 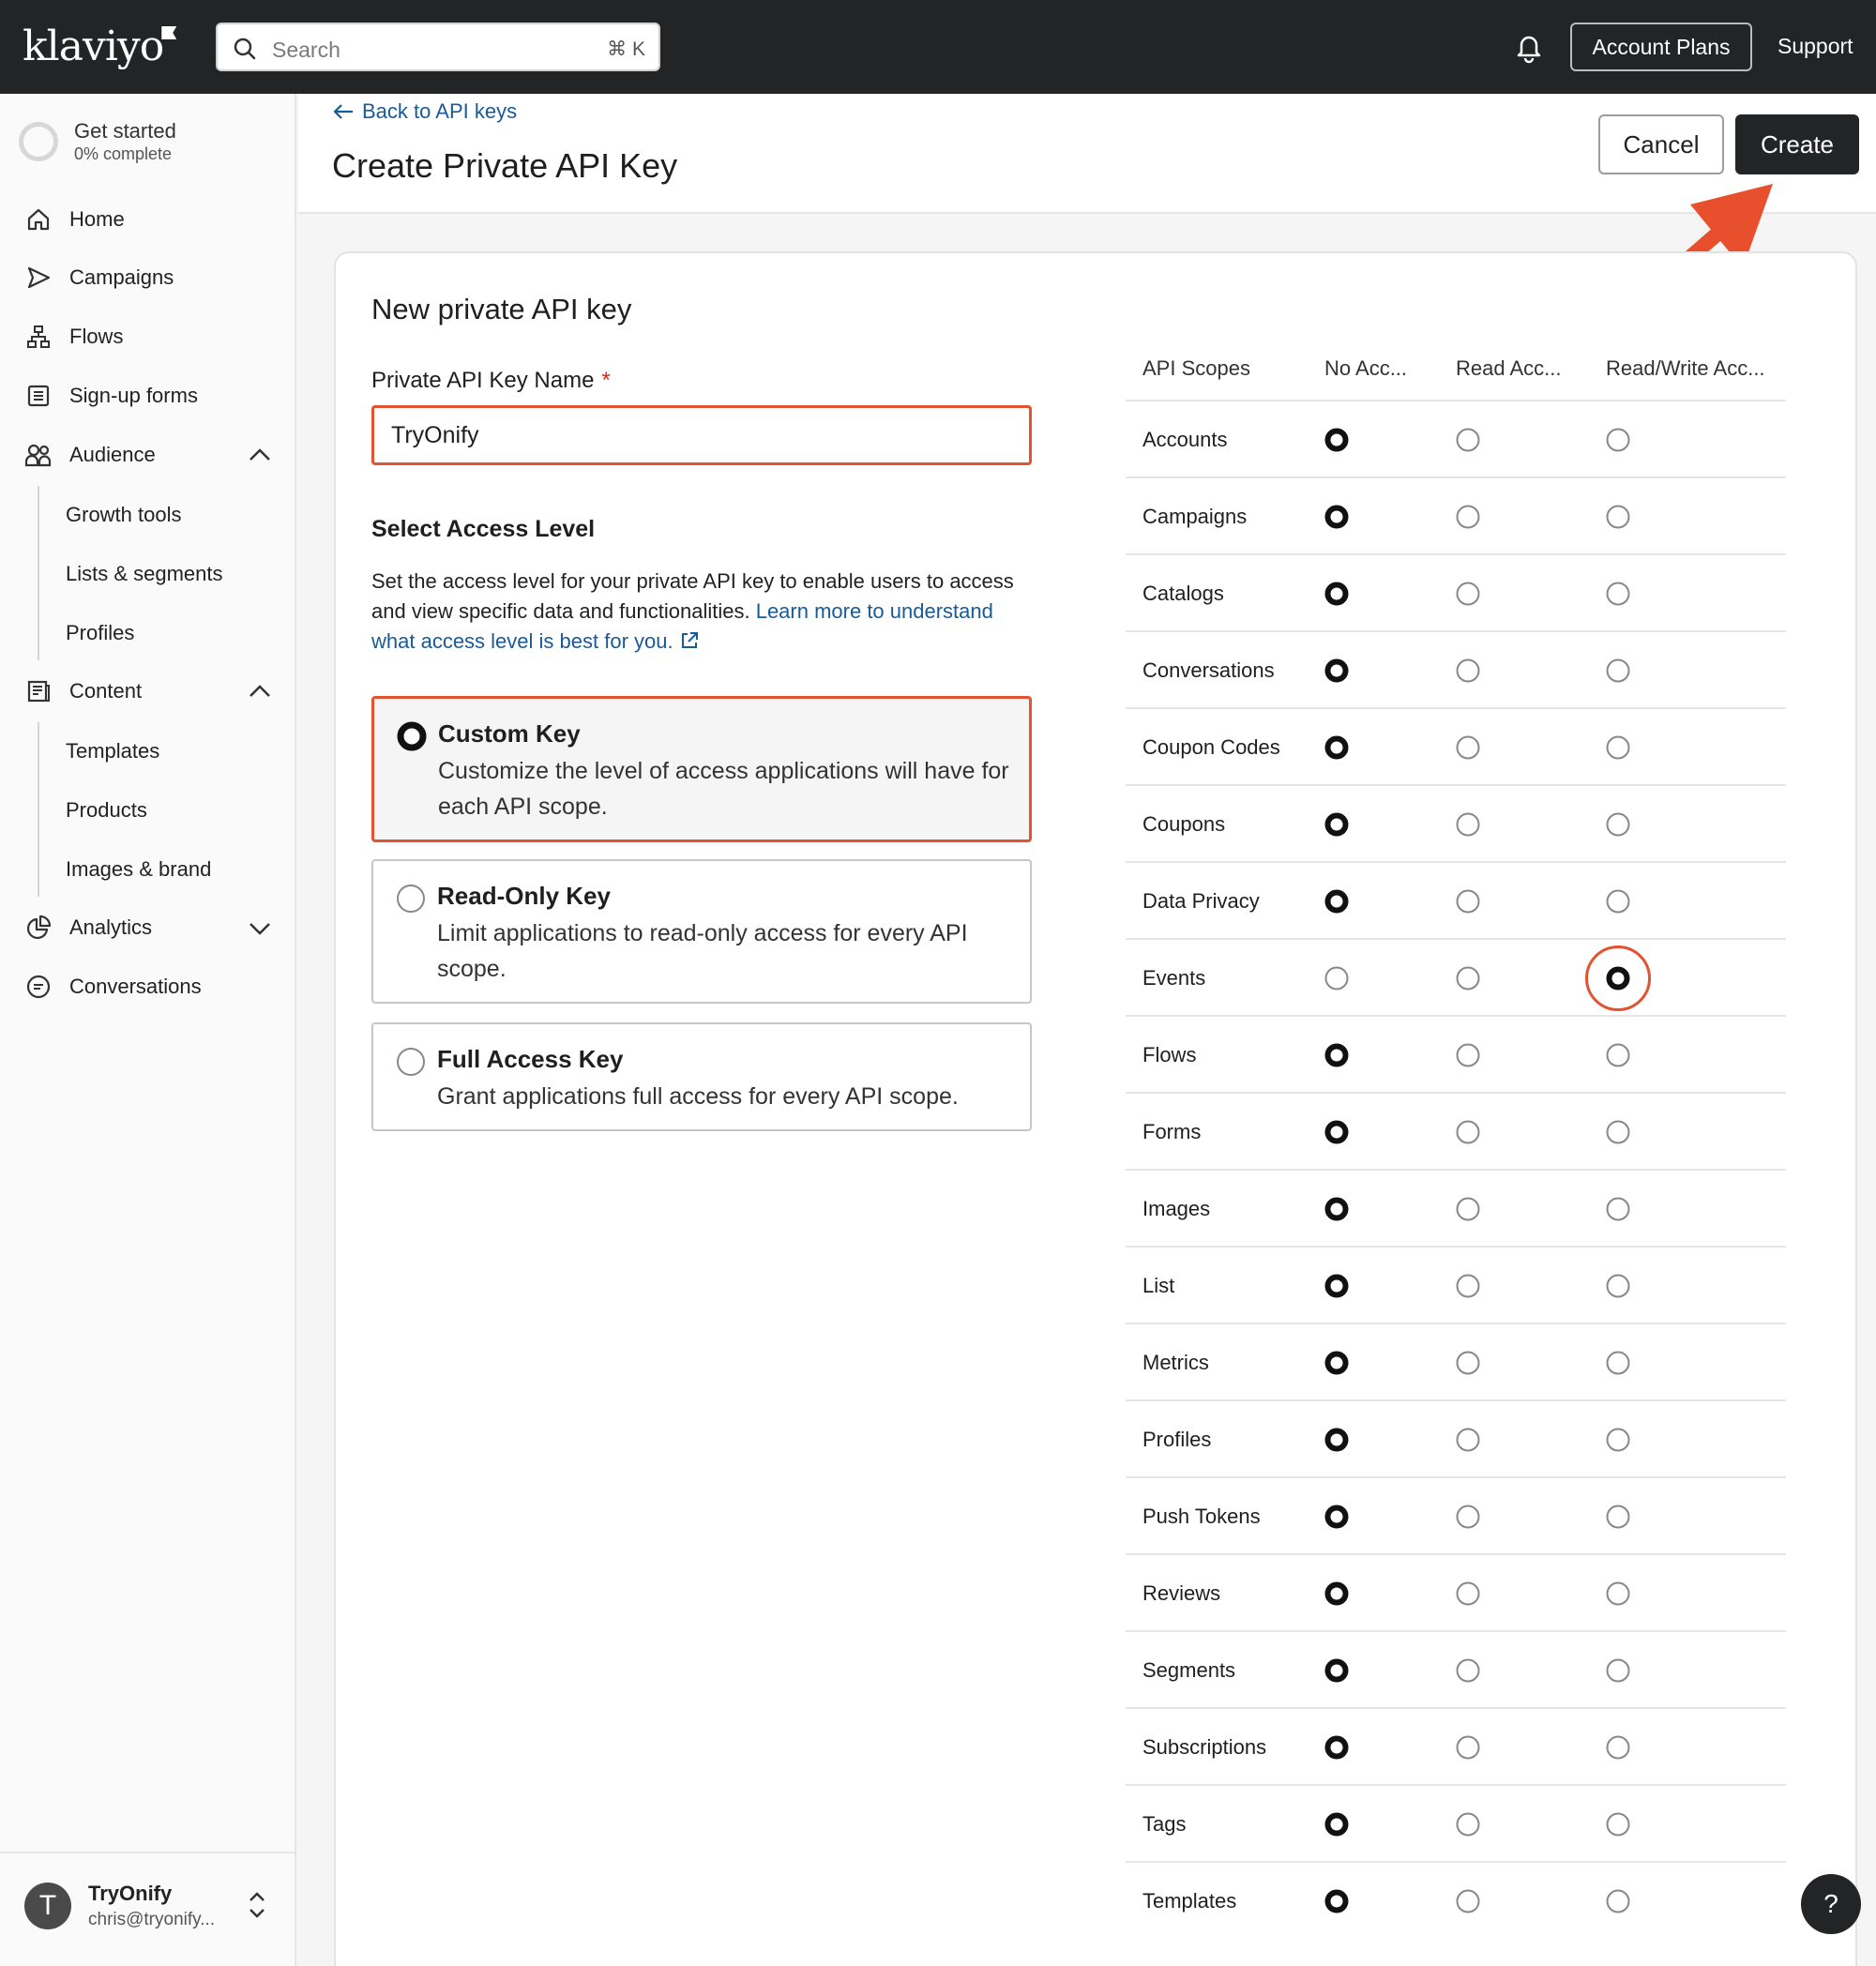 I want to click on sidebar-subitem-templates: Templates, so click(x=112, y=752).